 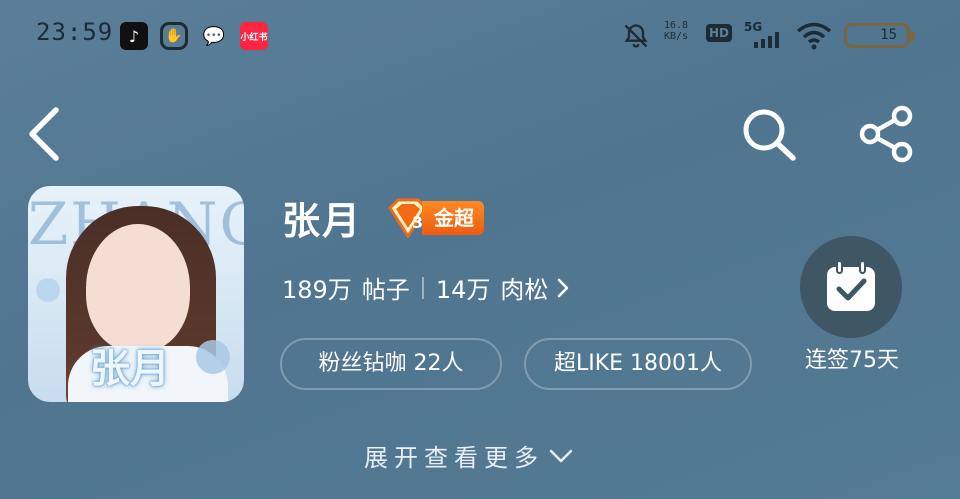 I want to click on profile-name: 张月, so click(x=322, y=221).